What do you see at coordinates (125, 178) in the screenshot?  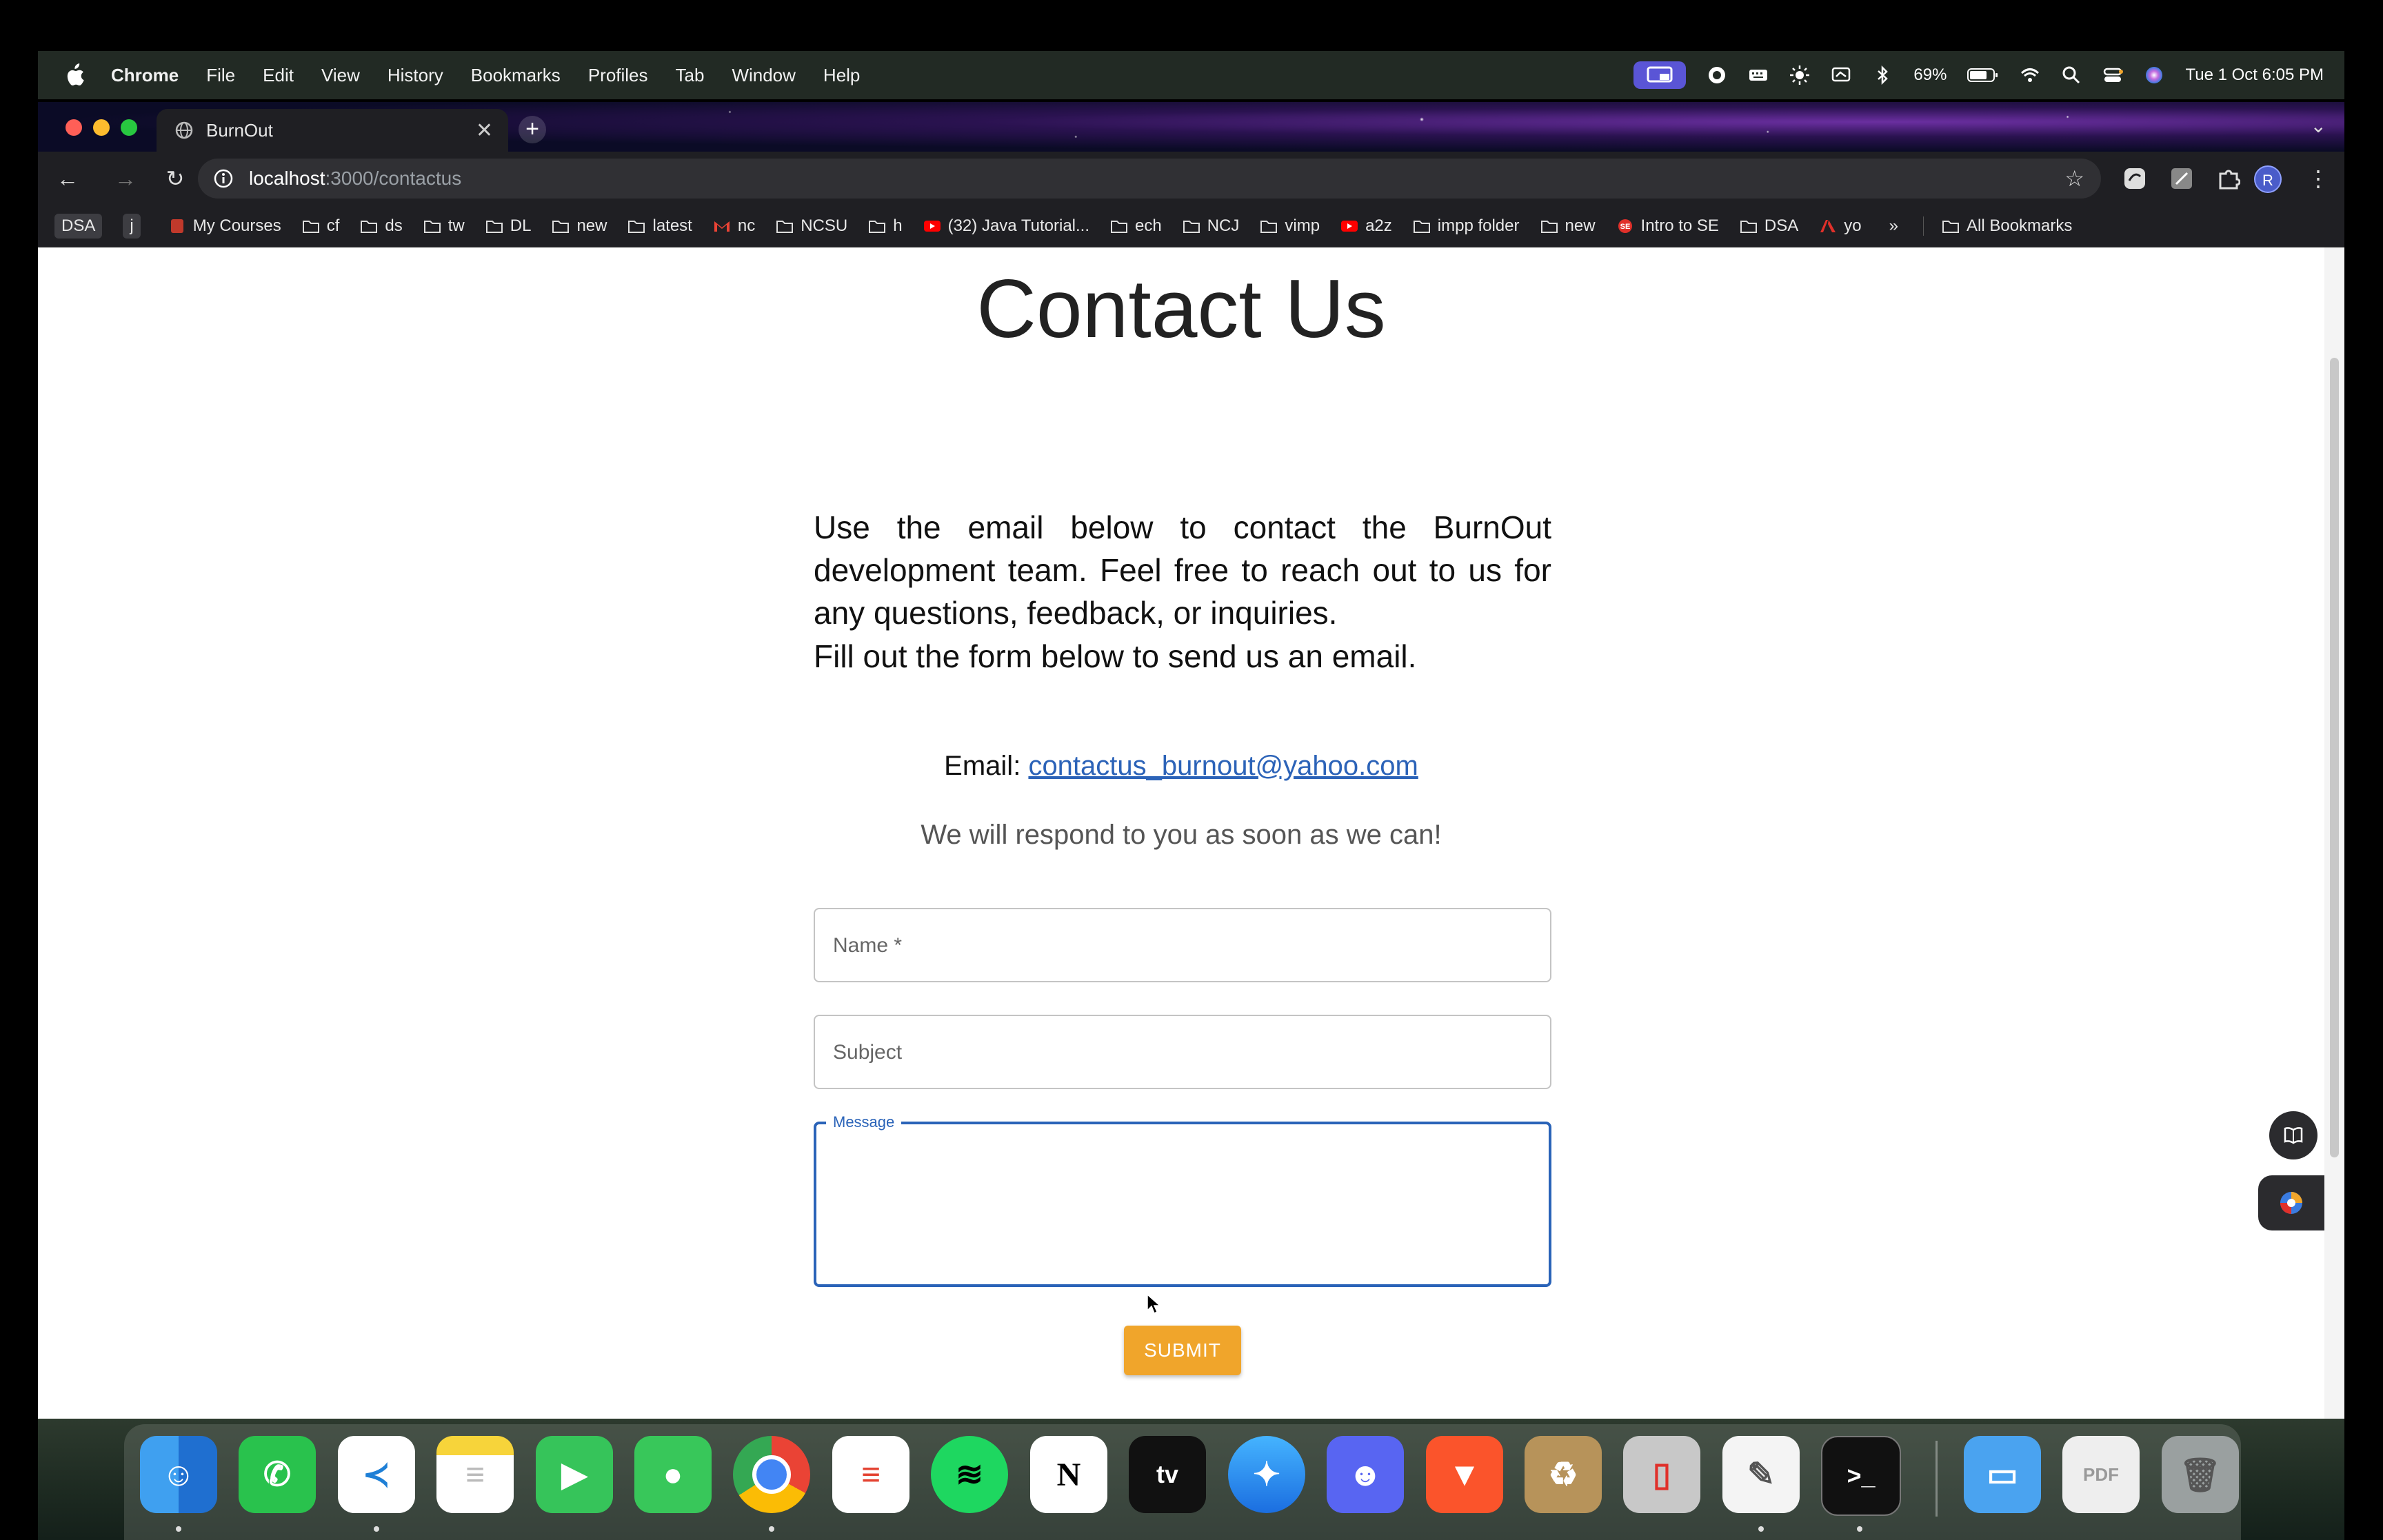 I see `forward-arrow-icon: →` at bounding box center [125, 178].